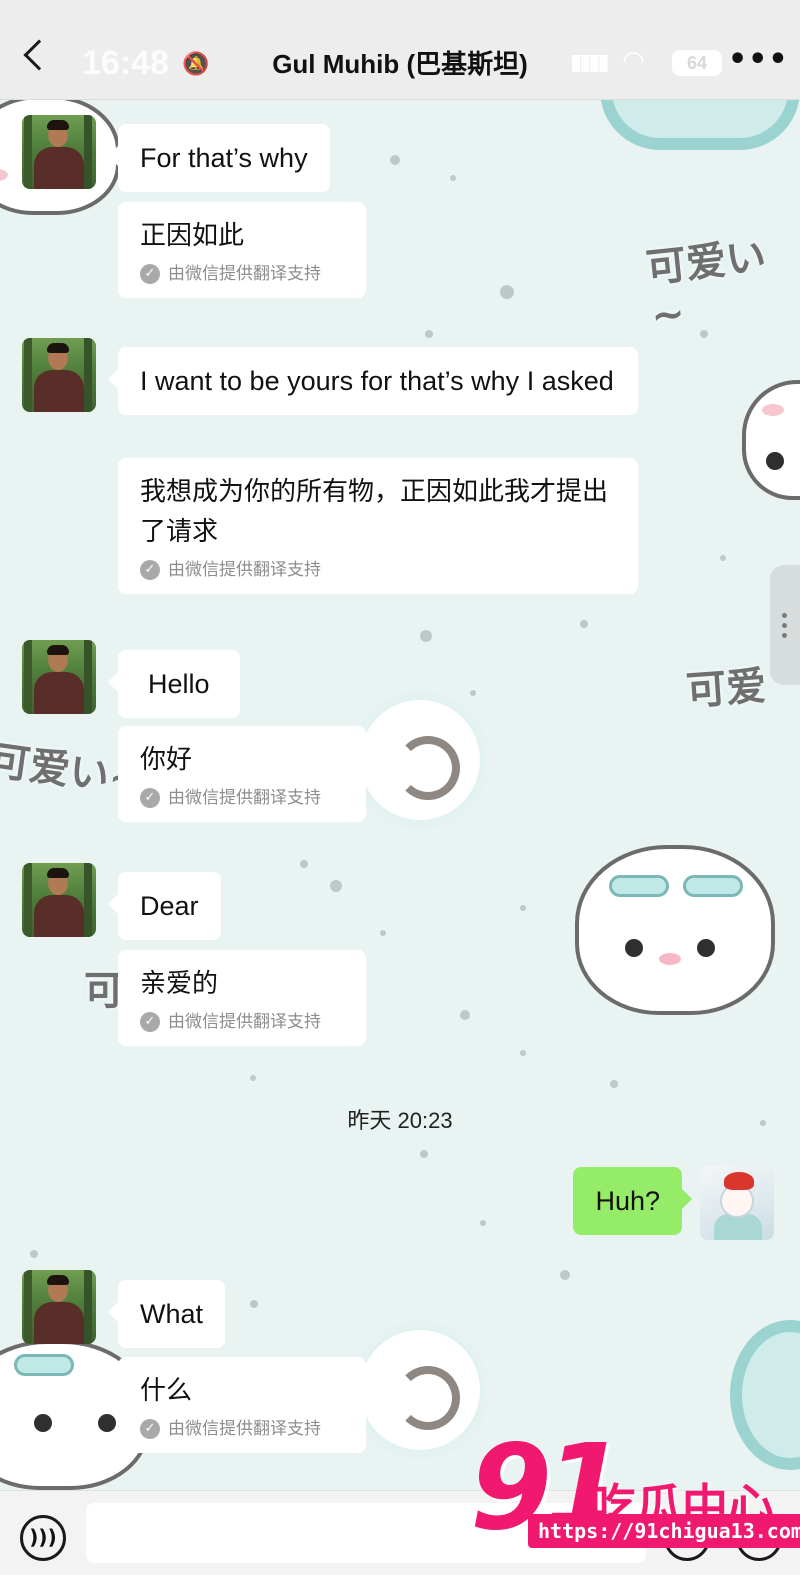 The width and height of the screenshot is (800, 1575). I want to click on side-drag-handle, so click(785, 625).